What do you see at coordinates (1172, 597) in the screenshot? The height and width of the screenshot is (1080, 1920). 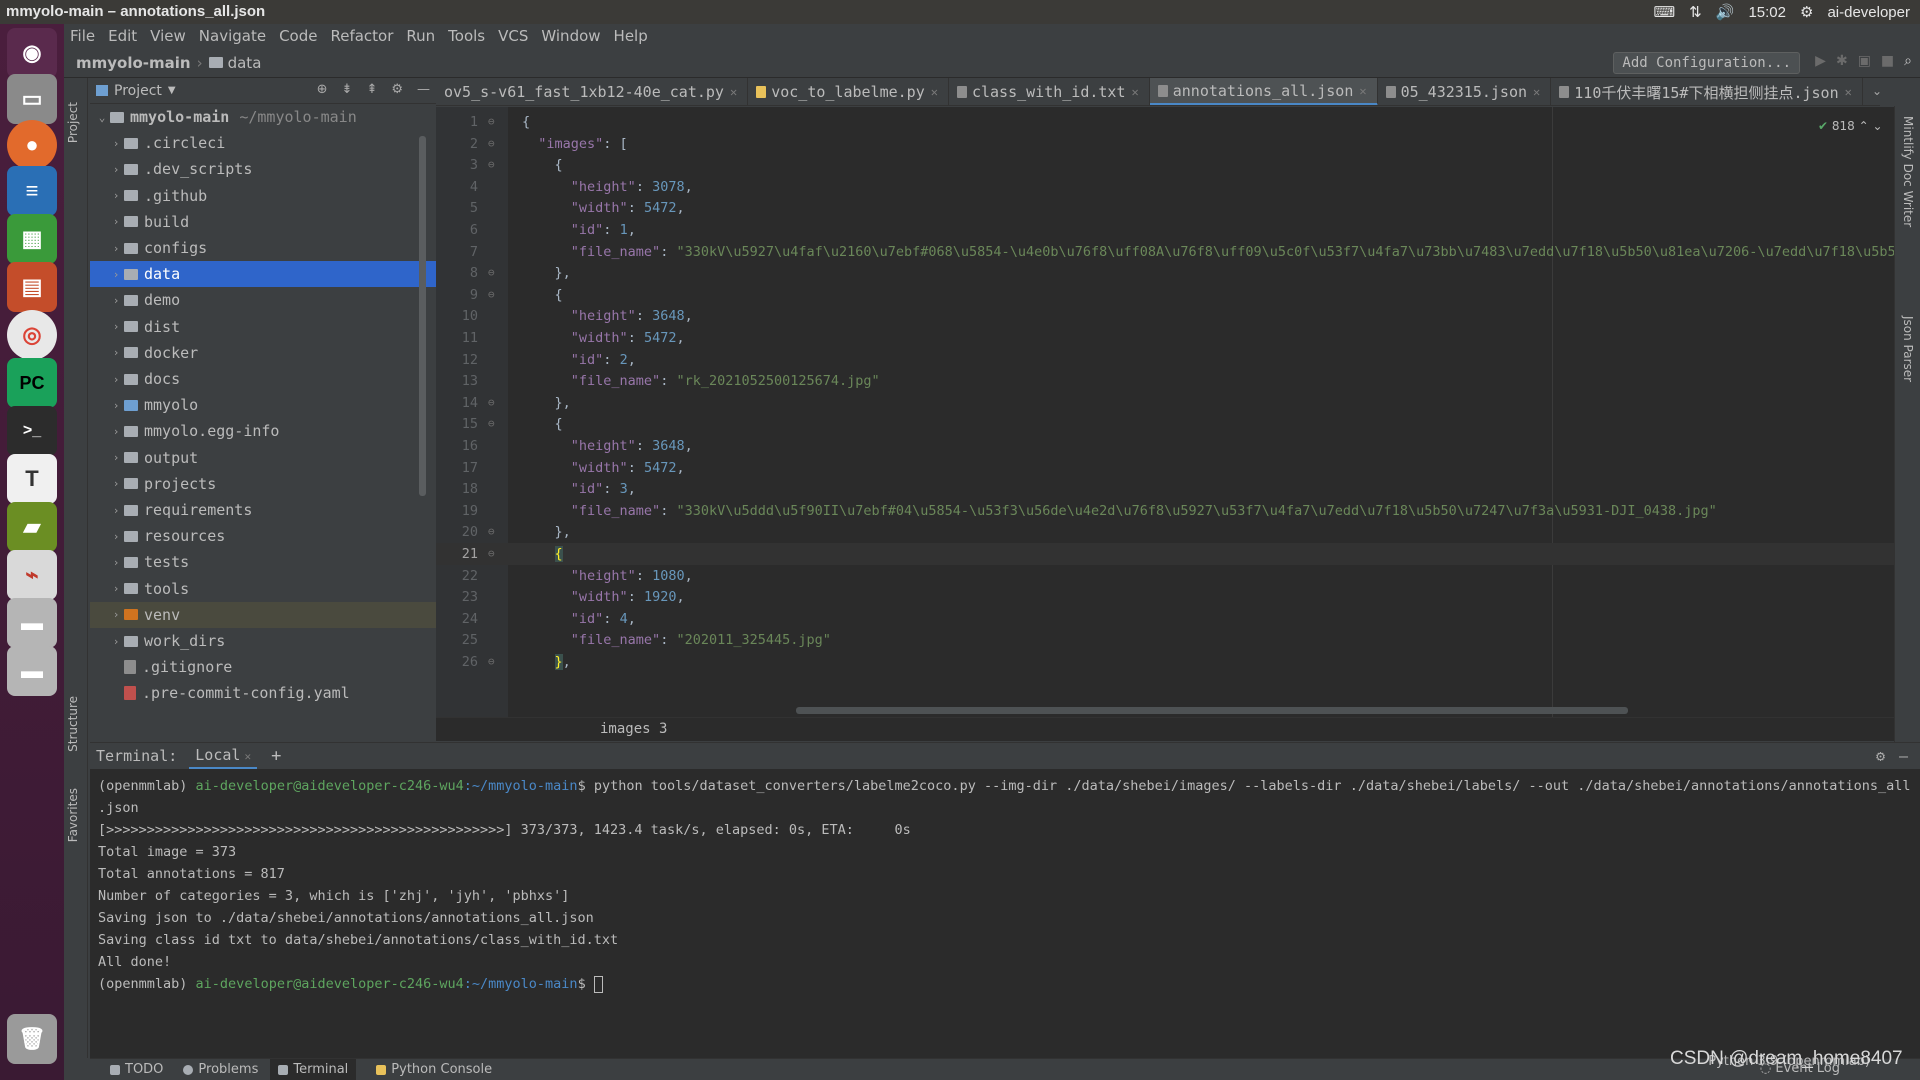 I see `code-line: 23 "width": 1920,` at bounding box center [1172, 597].